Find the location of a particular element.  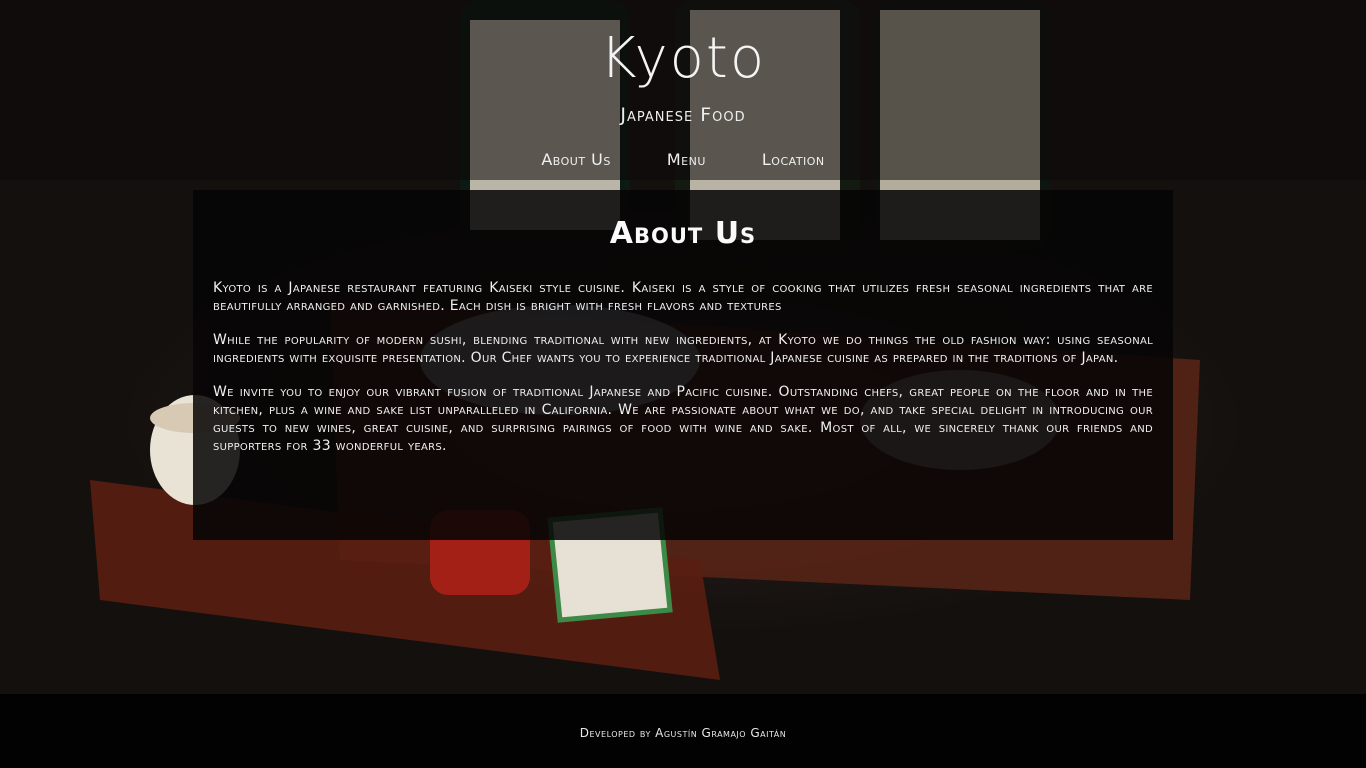

site-footer: Developed by Agustín Gramajo Gaitán is located at coordinates (683, 731).